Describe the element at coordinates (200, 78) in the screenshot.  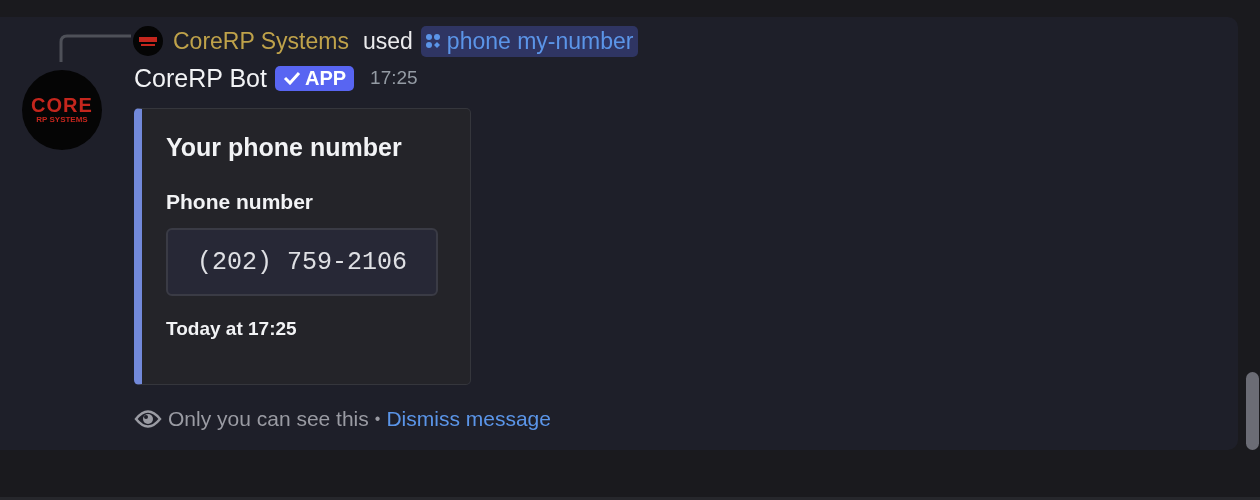
I see `bot-name: CoreRP Bot` at that location.